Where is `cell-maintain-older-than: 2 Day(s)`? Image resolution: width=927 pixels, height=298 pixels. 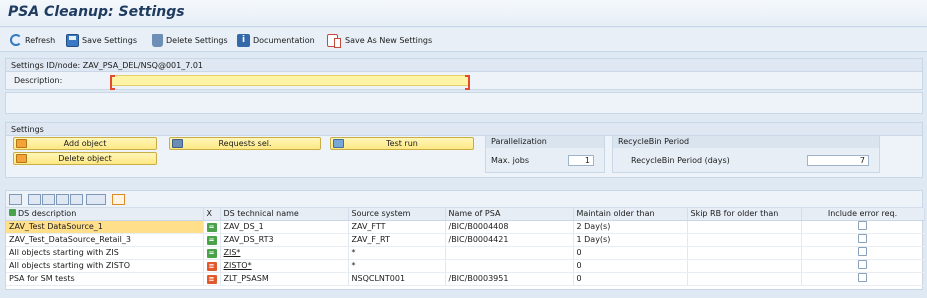 cell-maintain-older-than: 2 Day(s) is located at coordinates (630, 227).